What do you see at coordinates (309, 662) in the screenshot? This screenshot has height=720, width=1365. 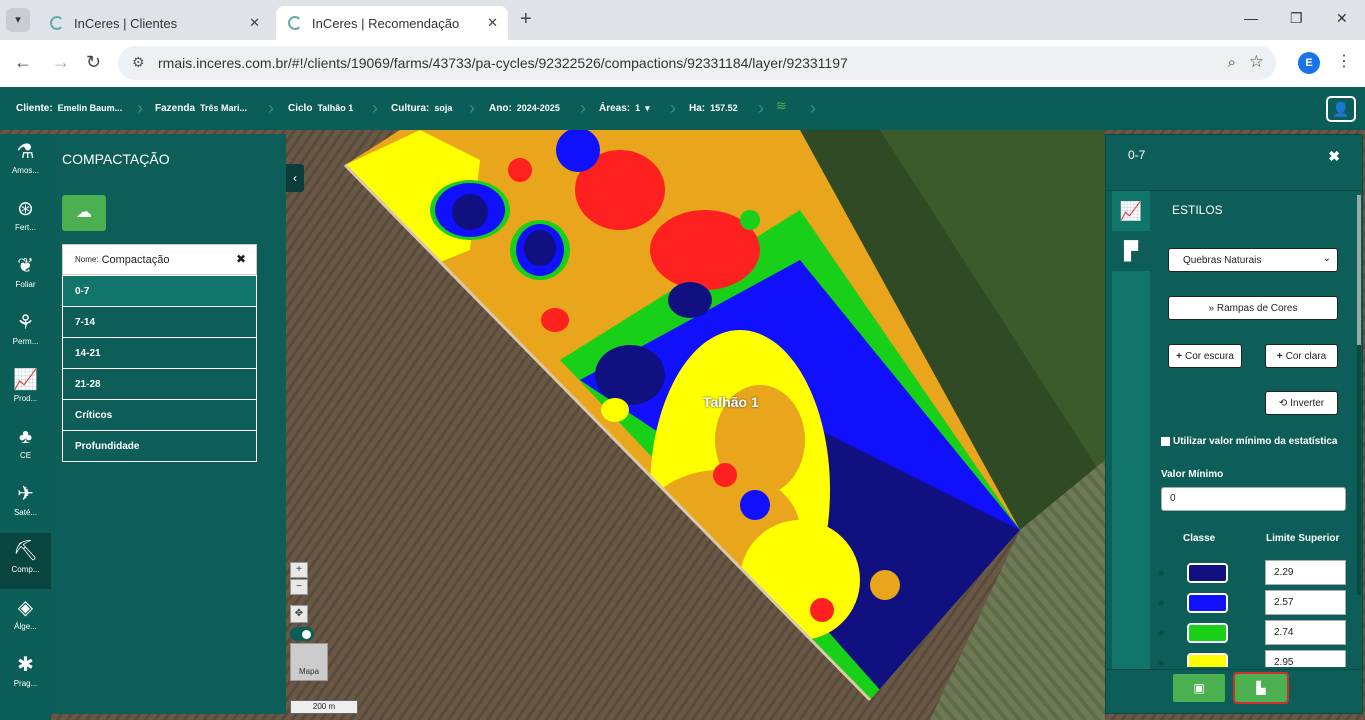 I see `basemap-switcher: Mapa` at bounding box center [309, 662].